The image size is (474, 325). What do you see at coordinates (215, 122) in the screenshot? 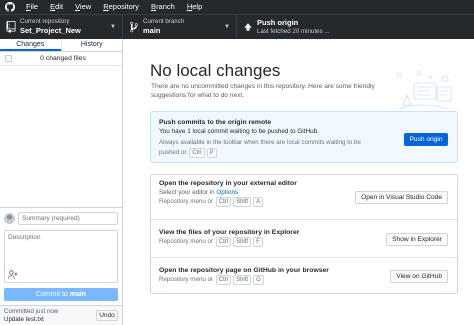
I see `push-card-title: Push commits to the origin remote` at bounding box center [215, 122].